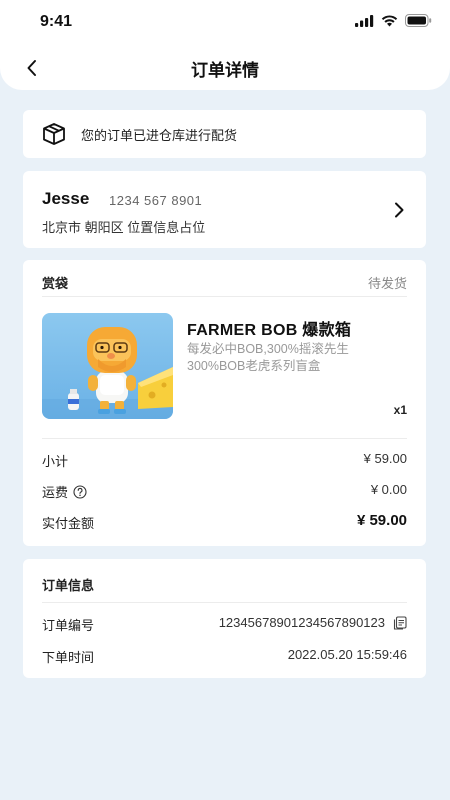 The height and width of the screenshot is (800, 450). Describe the element at coordinates (68, 585) in the screenshot. I see `order-info-title: 订单信息` at that location.